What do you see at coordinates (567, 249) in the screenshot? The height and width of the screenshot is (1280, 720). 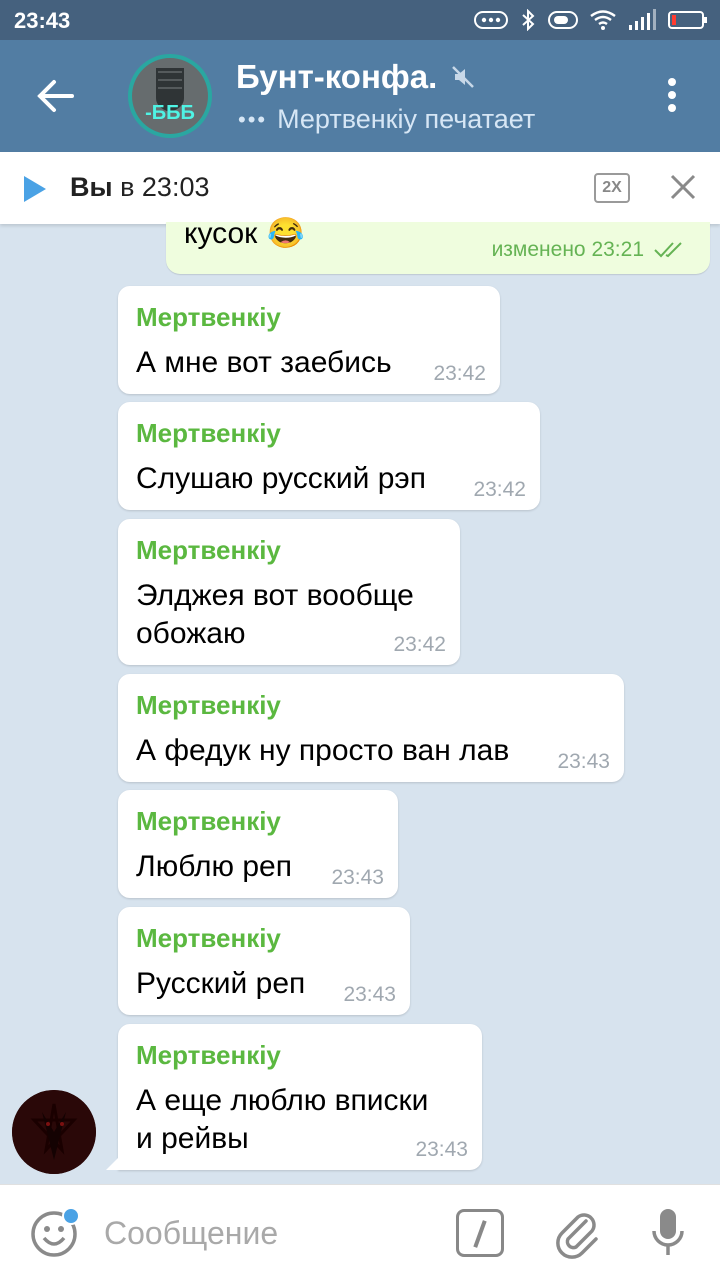 I see `edited-timestamp: изменено 23:21` at bounding box center [567, 249].